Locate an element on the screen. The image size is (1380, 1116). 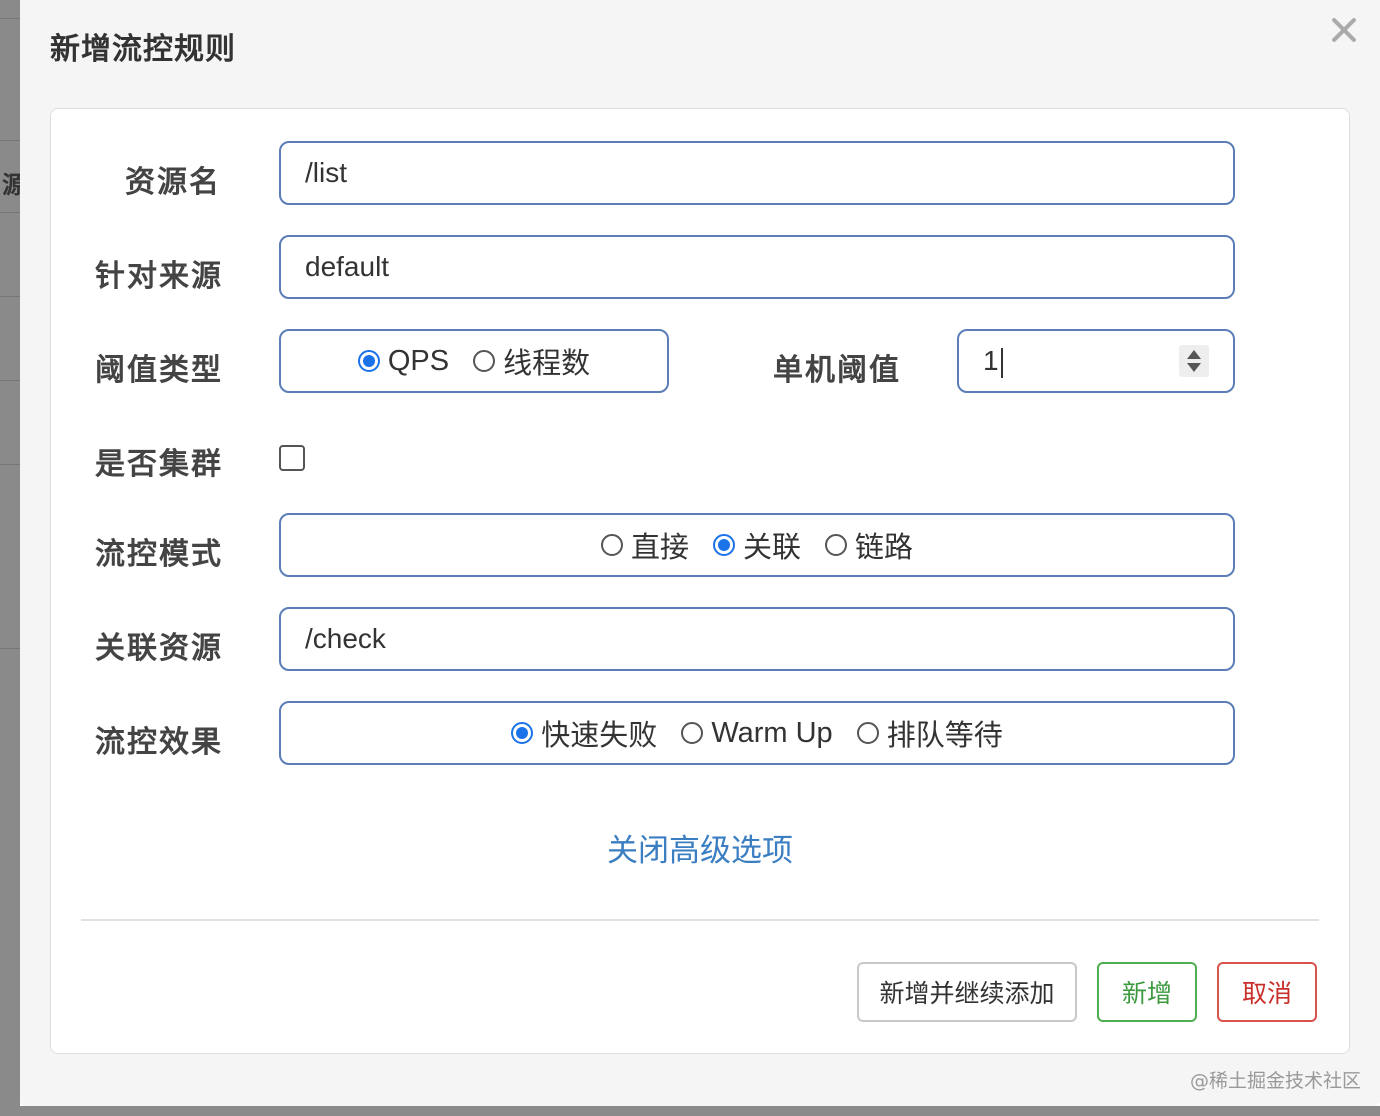
radio-chain-indicator is located at coordinates (836, 545).